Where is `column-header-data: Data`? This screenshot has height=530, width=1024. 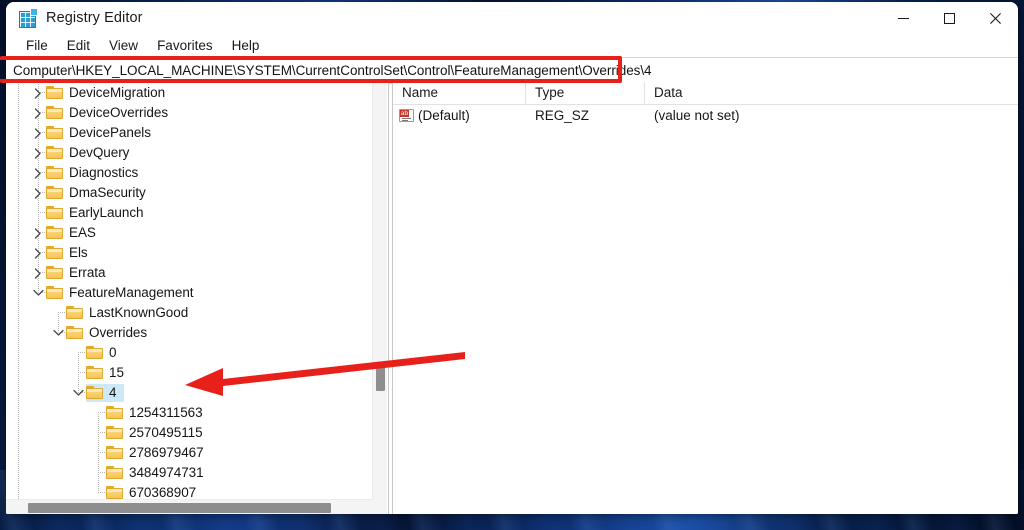
column-header-data: Data is located at coordinates (831, 93).